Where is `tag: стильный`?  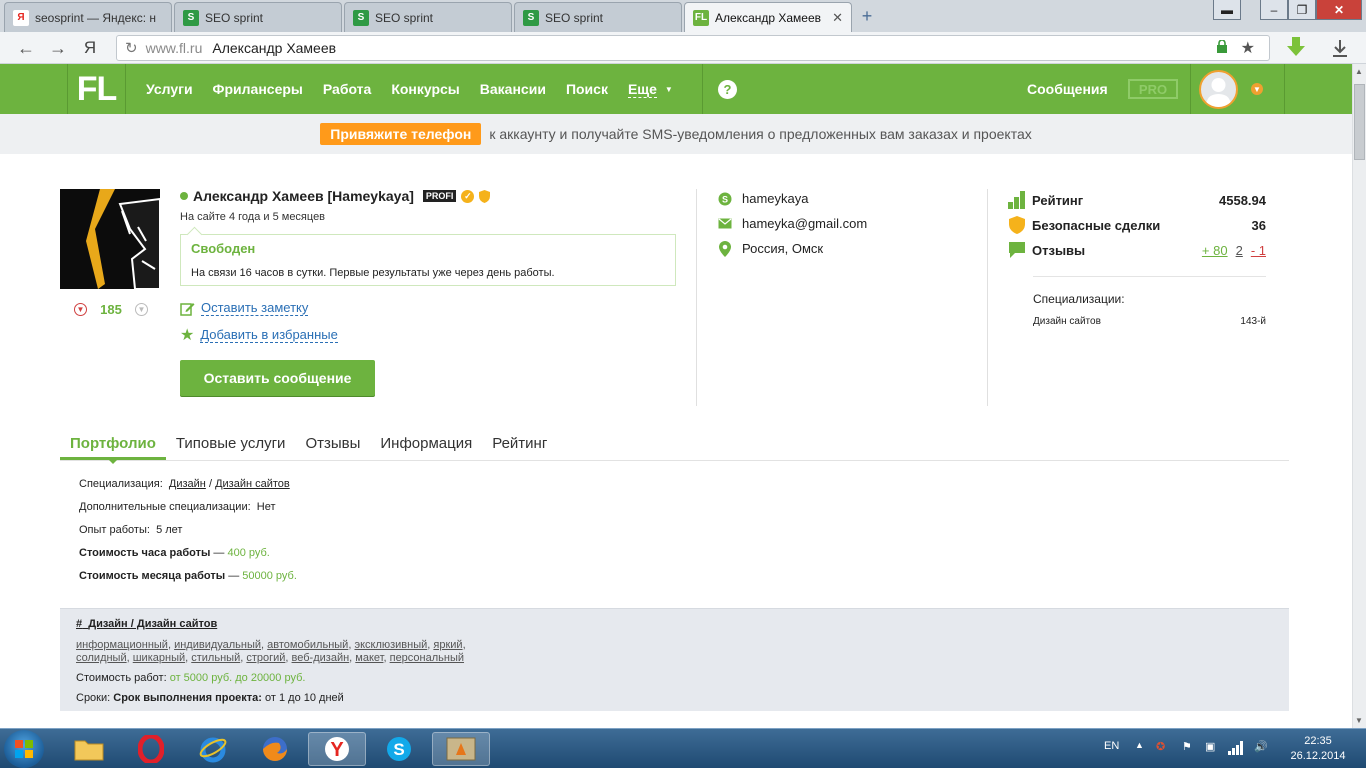 tag: стильный is located at coordinates (215, 658).